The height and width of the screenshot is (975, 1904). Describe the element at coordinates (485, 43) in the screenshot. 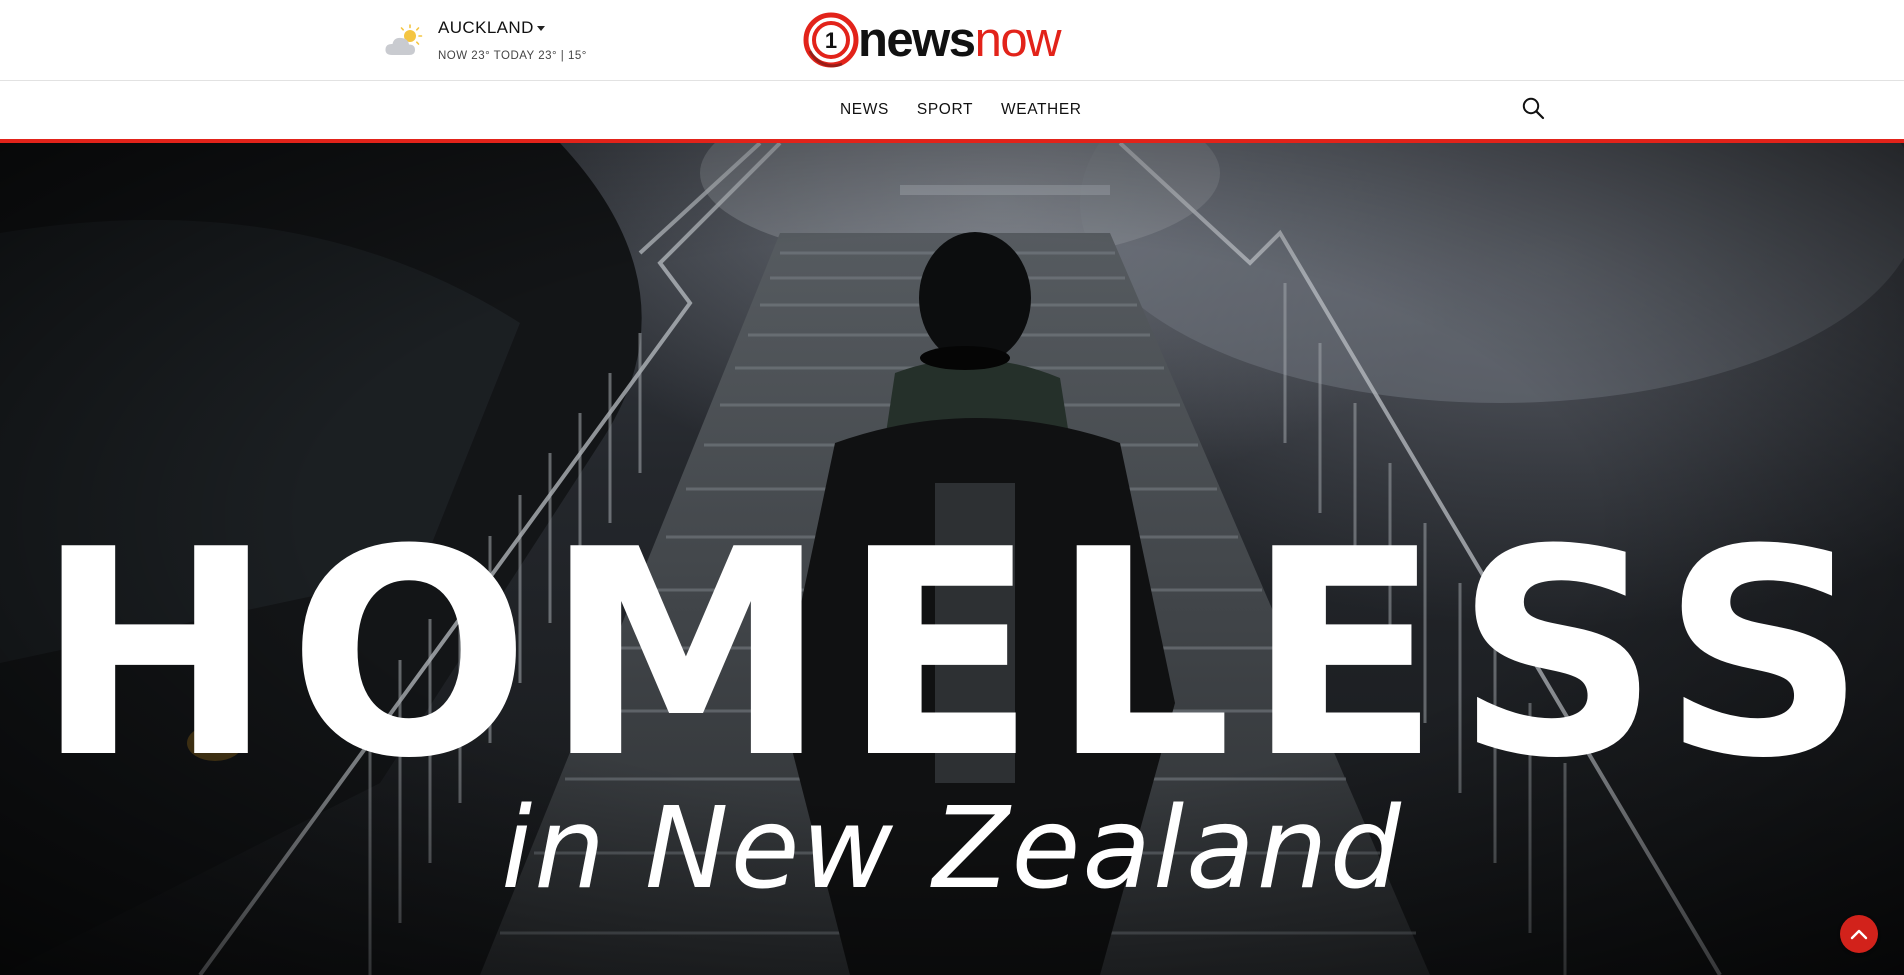

I see `weather-widget: AUCKLAND NOW 23° TODAY 23° | 15°` at that location.